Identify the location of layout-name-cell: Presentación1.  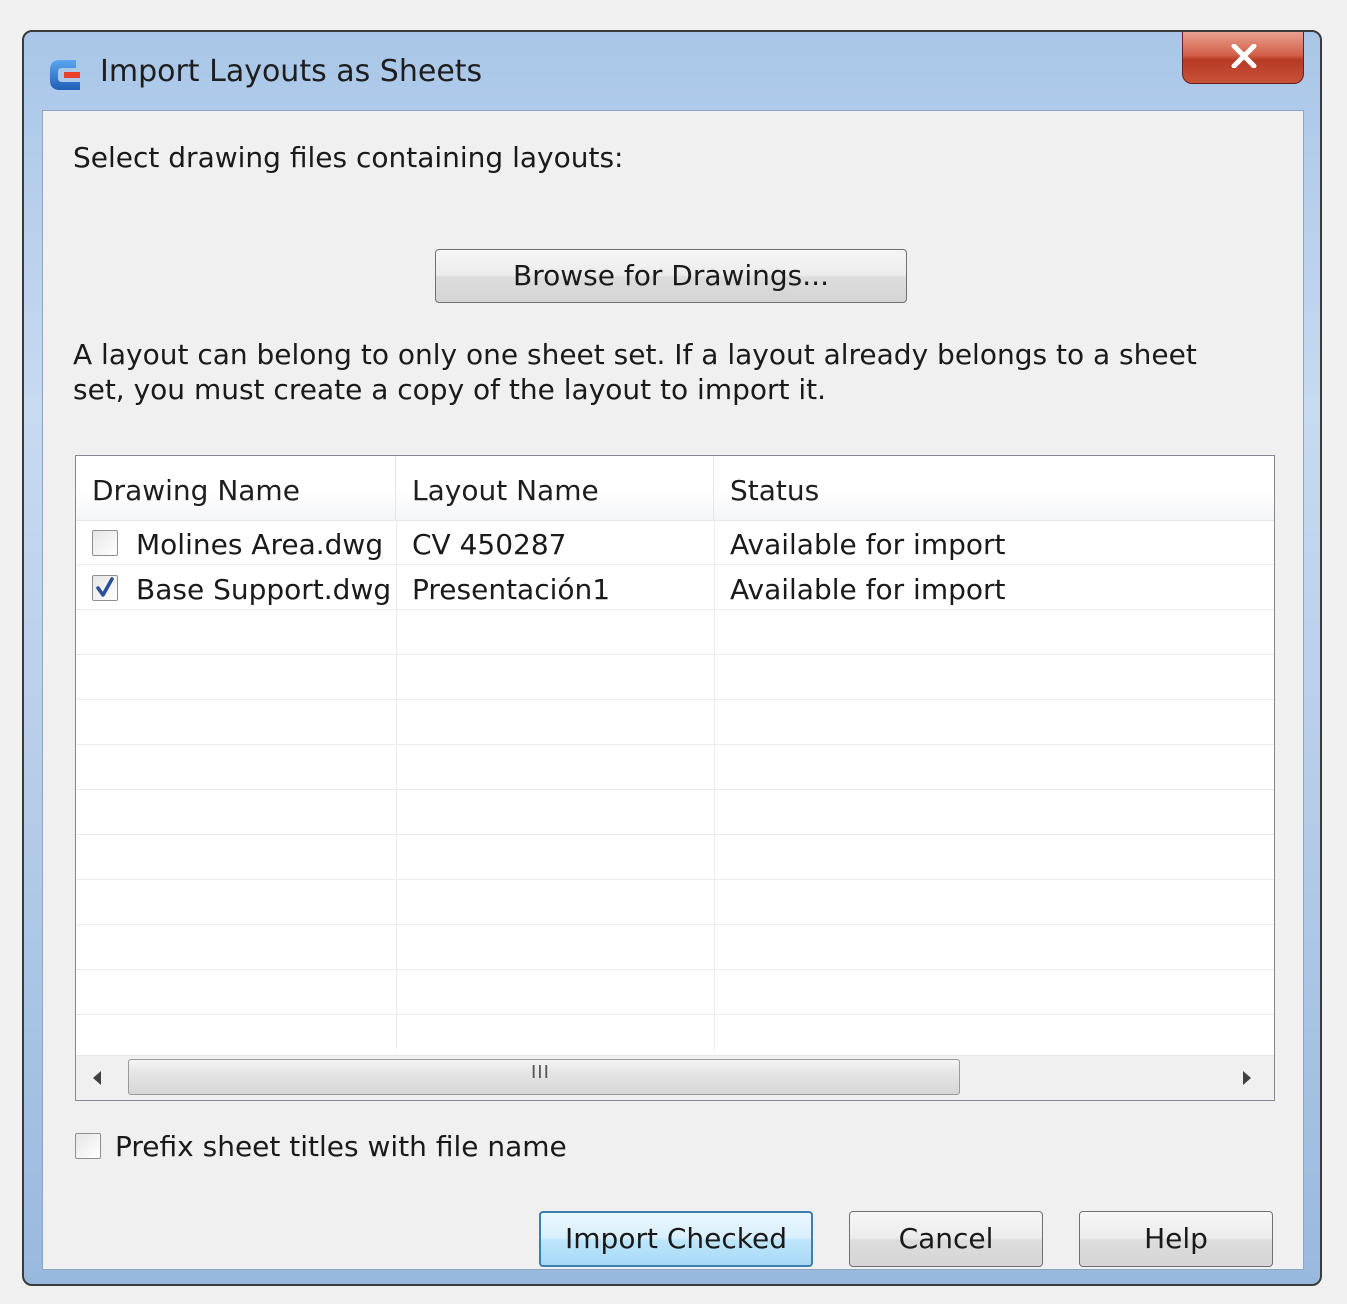
(511, 589).